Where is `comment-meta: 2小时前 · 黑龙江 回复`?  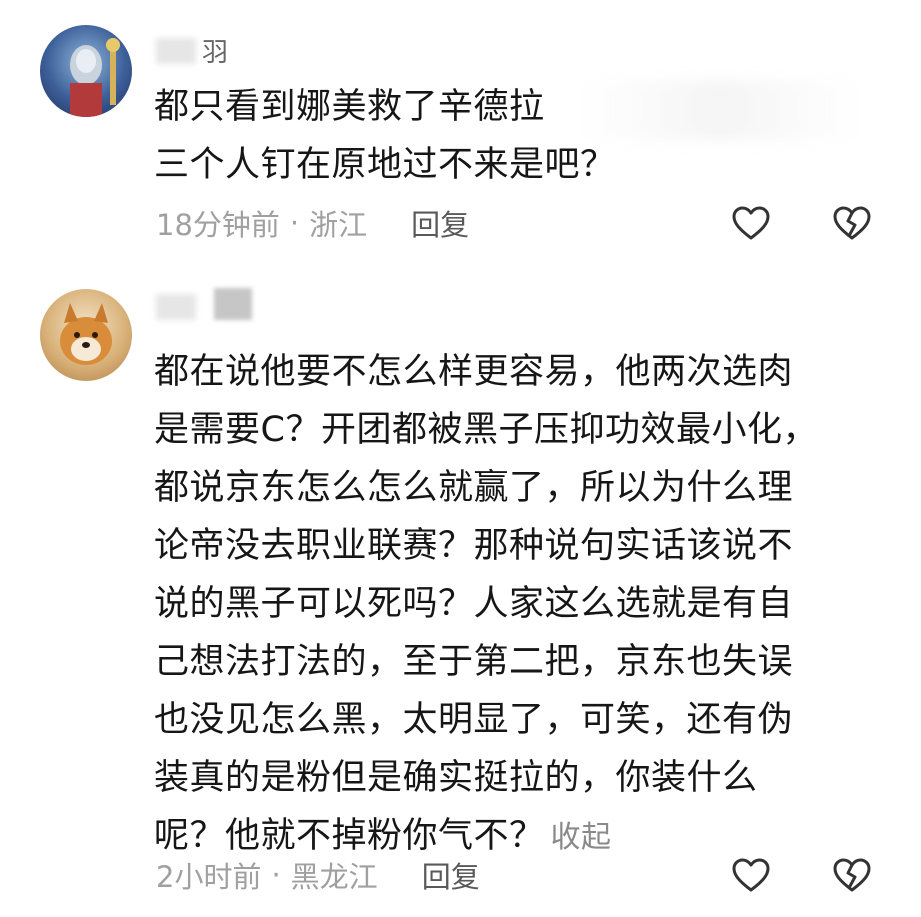 comment-meta: 2小时前 · 黑龙江 回复 is located at coordinates (318, 875).